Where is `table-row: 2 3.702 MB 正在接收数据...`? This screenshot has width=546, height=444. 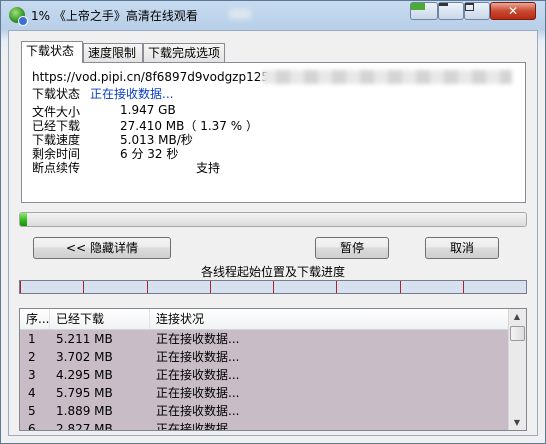
table-row: 2 3.702 MB 正在接收数据... is located at coordinates (264, 357).